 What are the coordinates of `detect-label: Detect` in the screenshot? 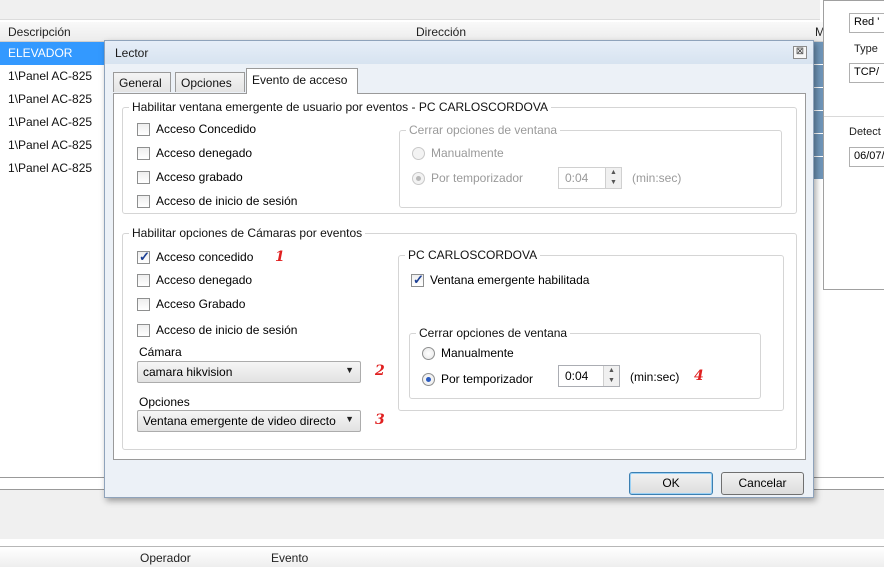 It's located at (865, 132).